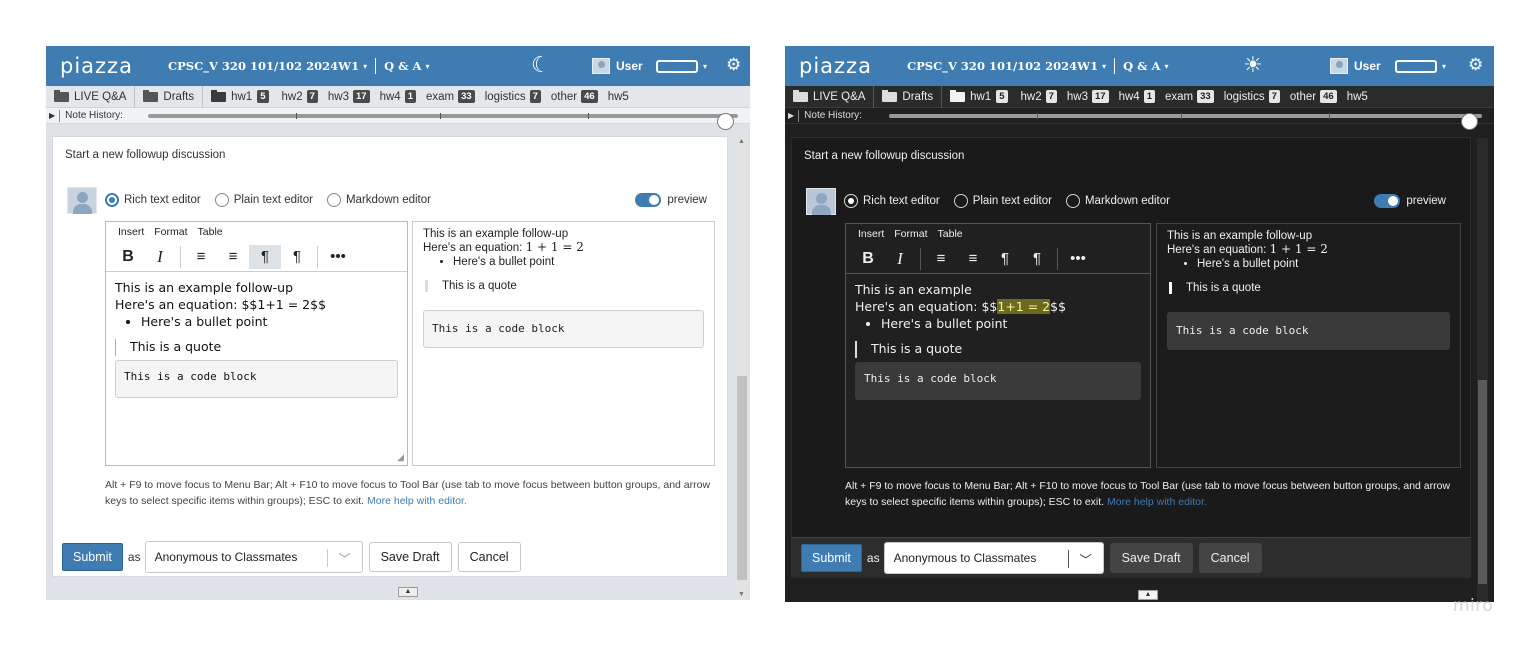 This screenshot has height=649, width=1540. Describe the element at coordinates (1482, 370) in the screenshot. I see `scrollbar` at that location.